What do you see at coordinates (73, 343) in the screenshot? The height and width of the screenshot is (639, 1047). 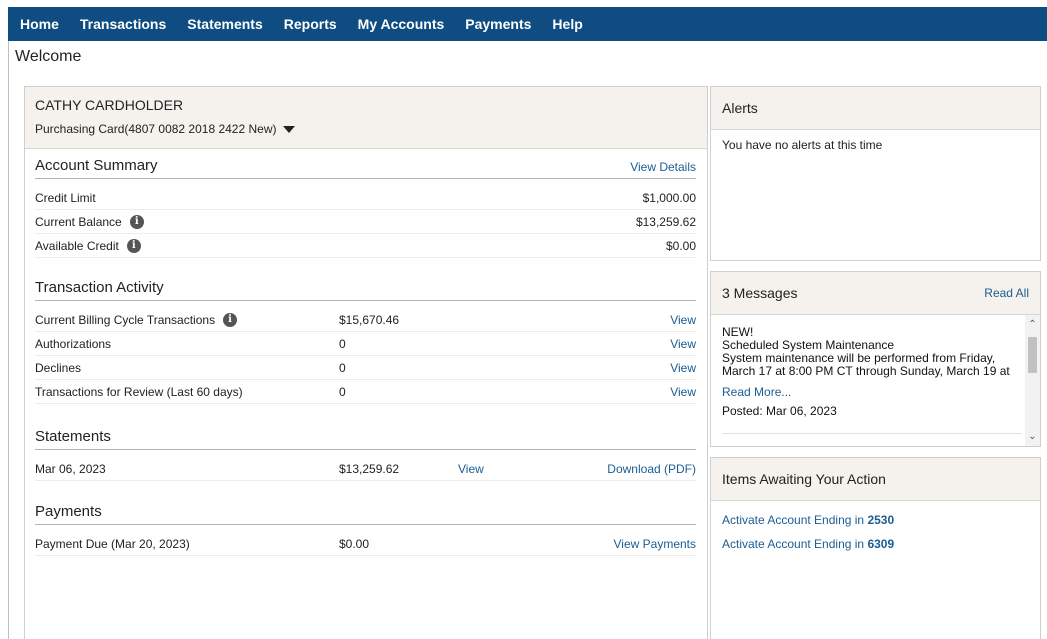 I see `activity-label: Authorizations` at bounding box center [73, 343].